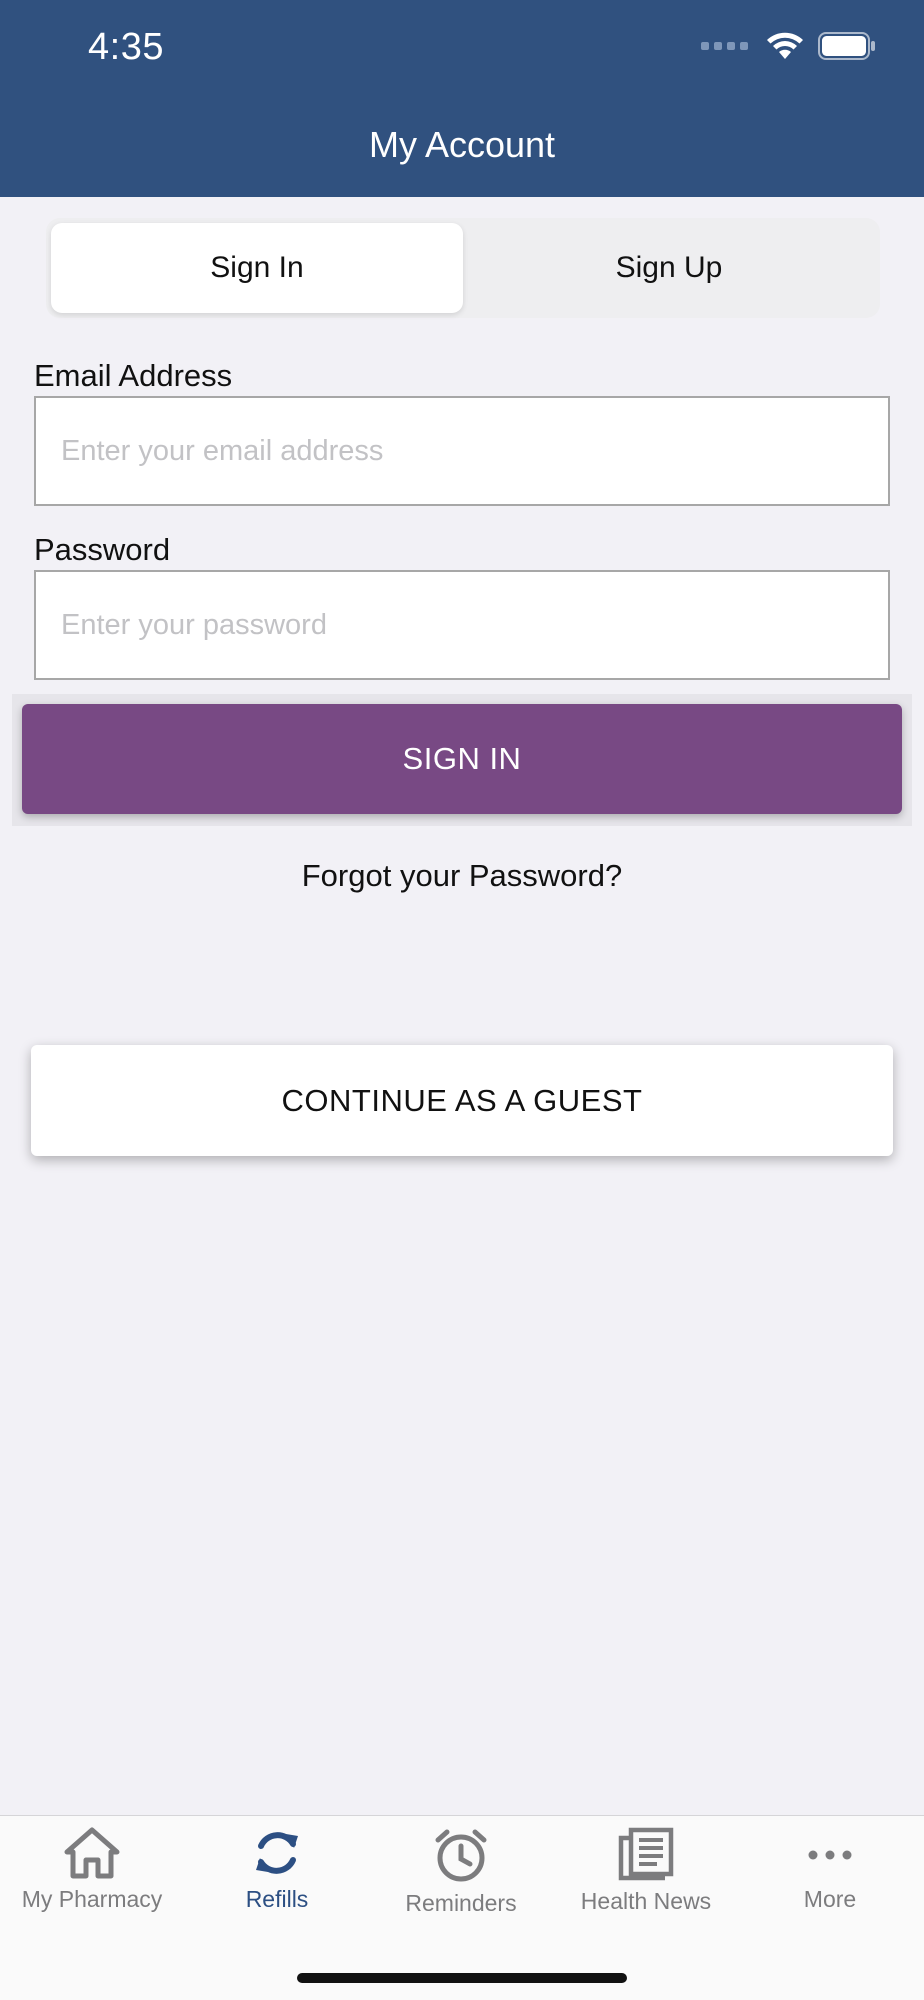 This screenshot has width=924, height=2000. I want to click on alarm-clock-icon, so click(461, 1855).